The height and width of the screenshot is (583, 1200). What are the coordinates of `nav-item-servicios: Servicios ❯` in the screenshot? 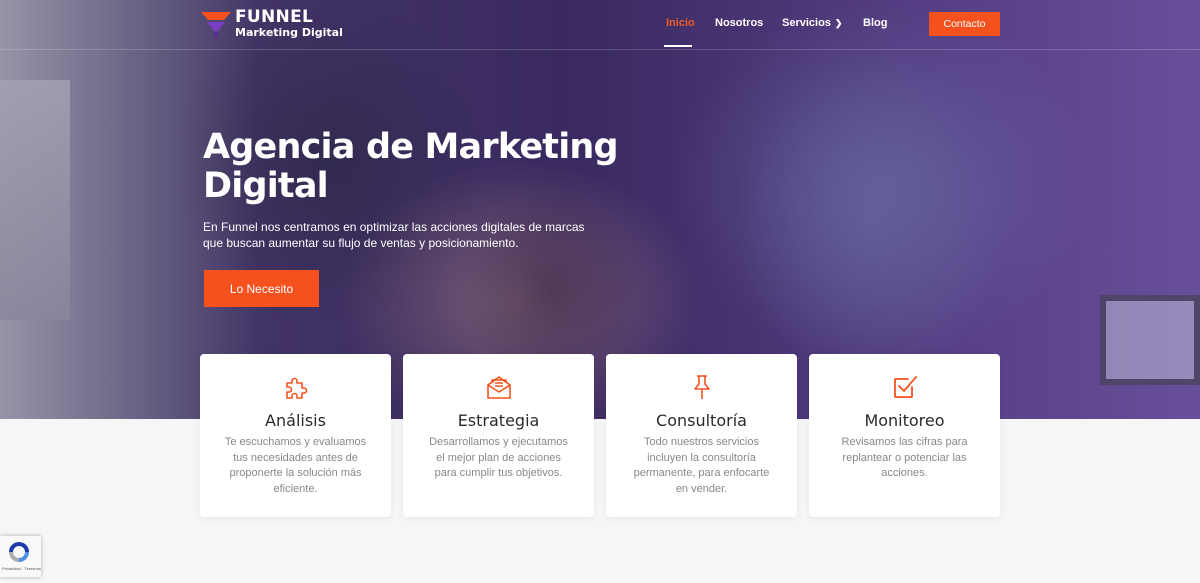 It's located at (812, 23).